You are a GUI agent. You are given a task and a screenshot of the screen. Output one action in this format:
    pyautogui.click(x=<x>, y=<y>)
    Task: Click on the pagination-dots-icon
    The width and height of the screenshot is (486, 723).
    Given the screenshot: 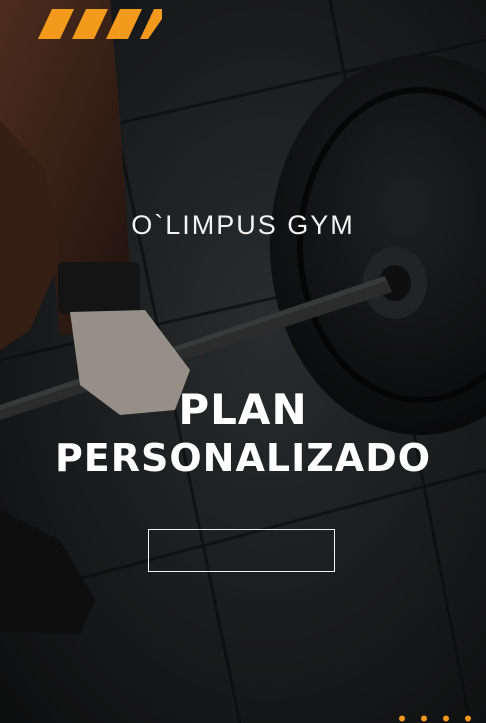 What is the action you would take?
    pyautogui.click(x=435, y=718)
    